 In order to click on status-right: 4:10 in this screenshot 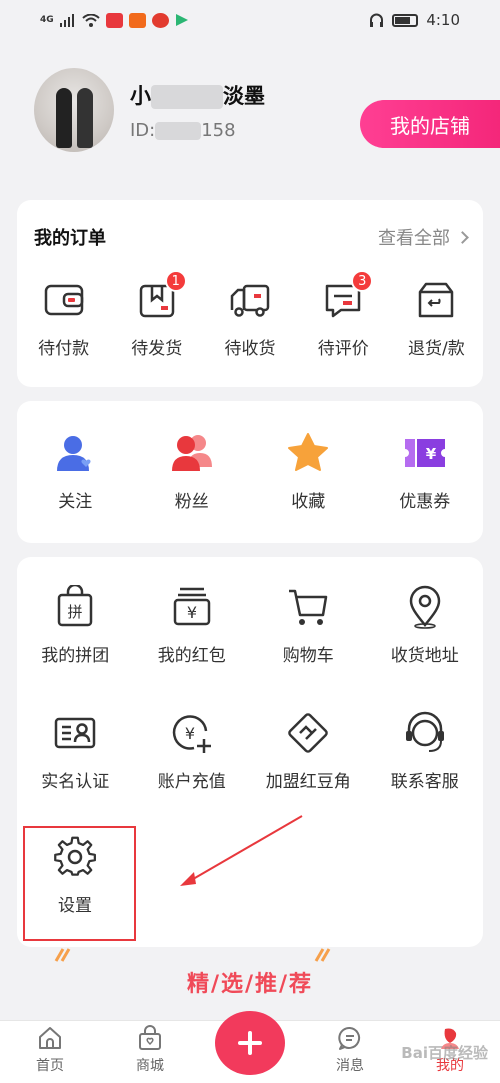, I will do `click(414, 20)`.